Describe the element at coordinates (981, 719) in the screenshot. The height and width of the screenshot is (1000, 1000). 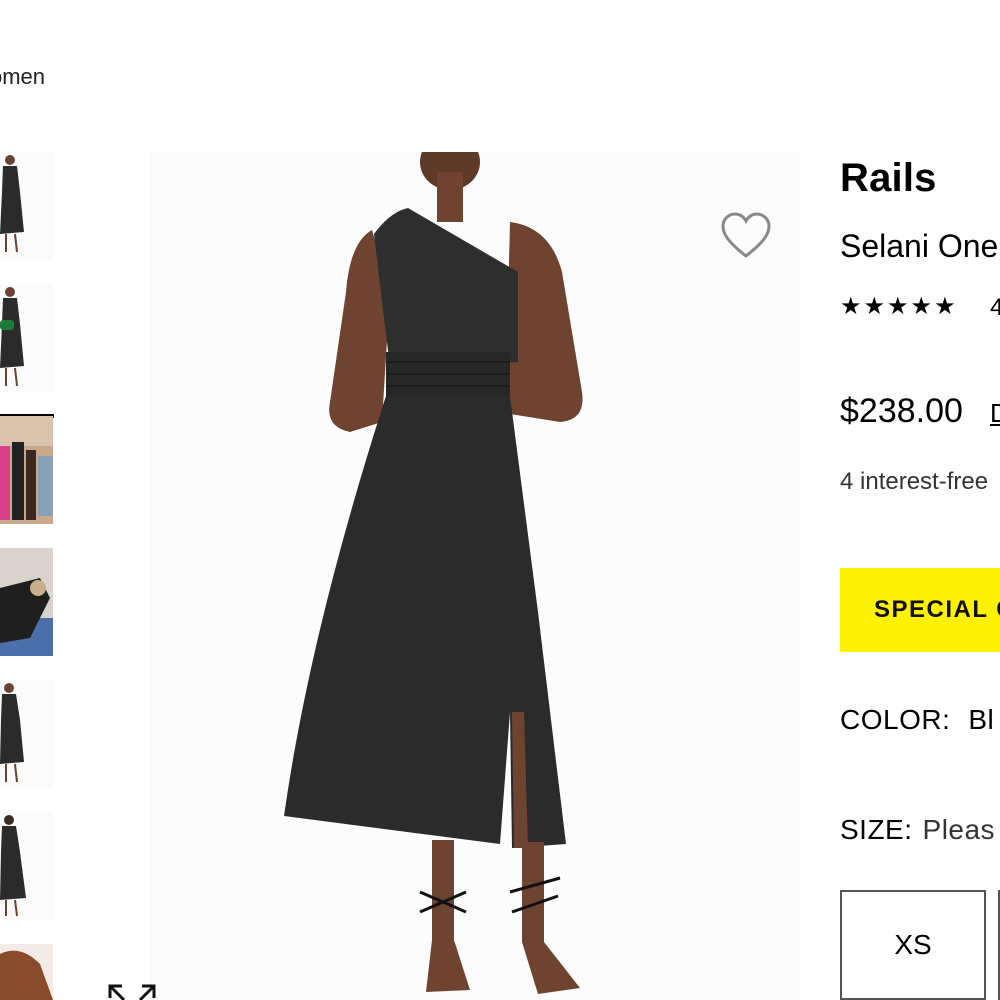
I see `color-value: Bl` at that location.